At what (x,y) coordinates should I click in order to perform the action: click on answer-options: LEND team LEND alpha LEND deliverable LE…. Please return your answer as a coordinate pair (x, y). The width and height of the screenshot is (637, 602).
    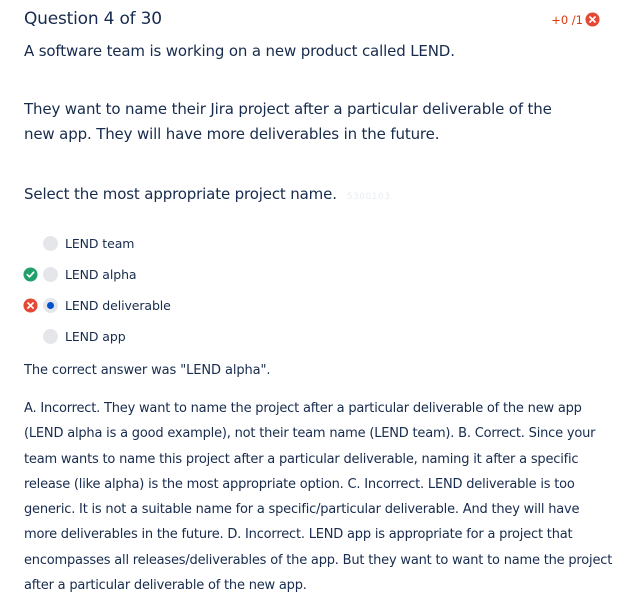
    Looking at the image, I should click on (172, 290).